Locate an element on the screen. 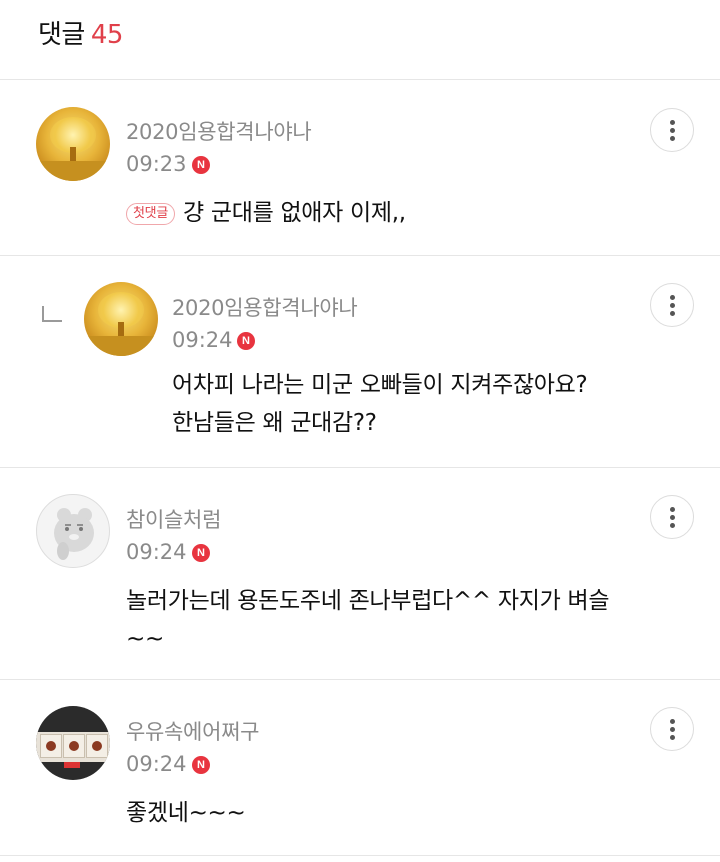 This screenshot has height=862, width=720. comment-username: 참이슬처럼 is located at coordinates (173, 519).